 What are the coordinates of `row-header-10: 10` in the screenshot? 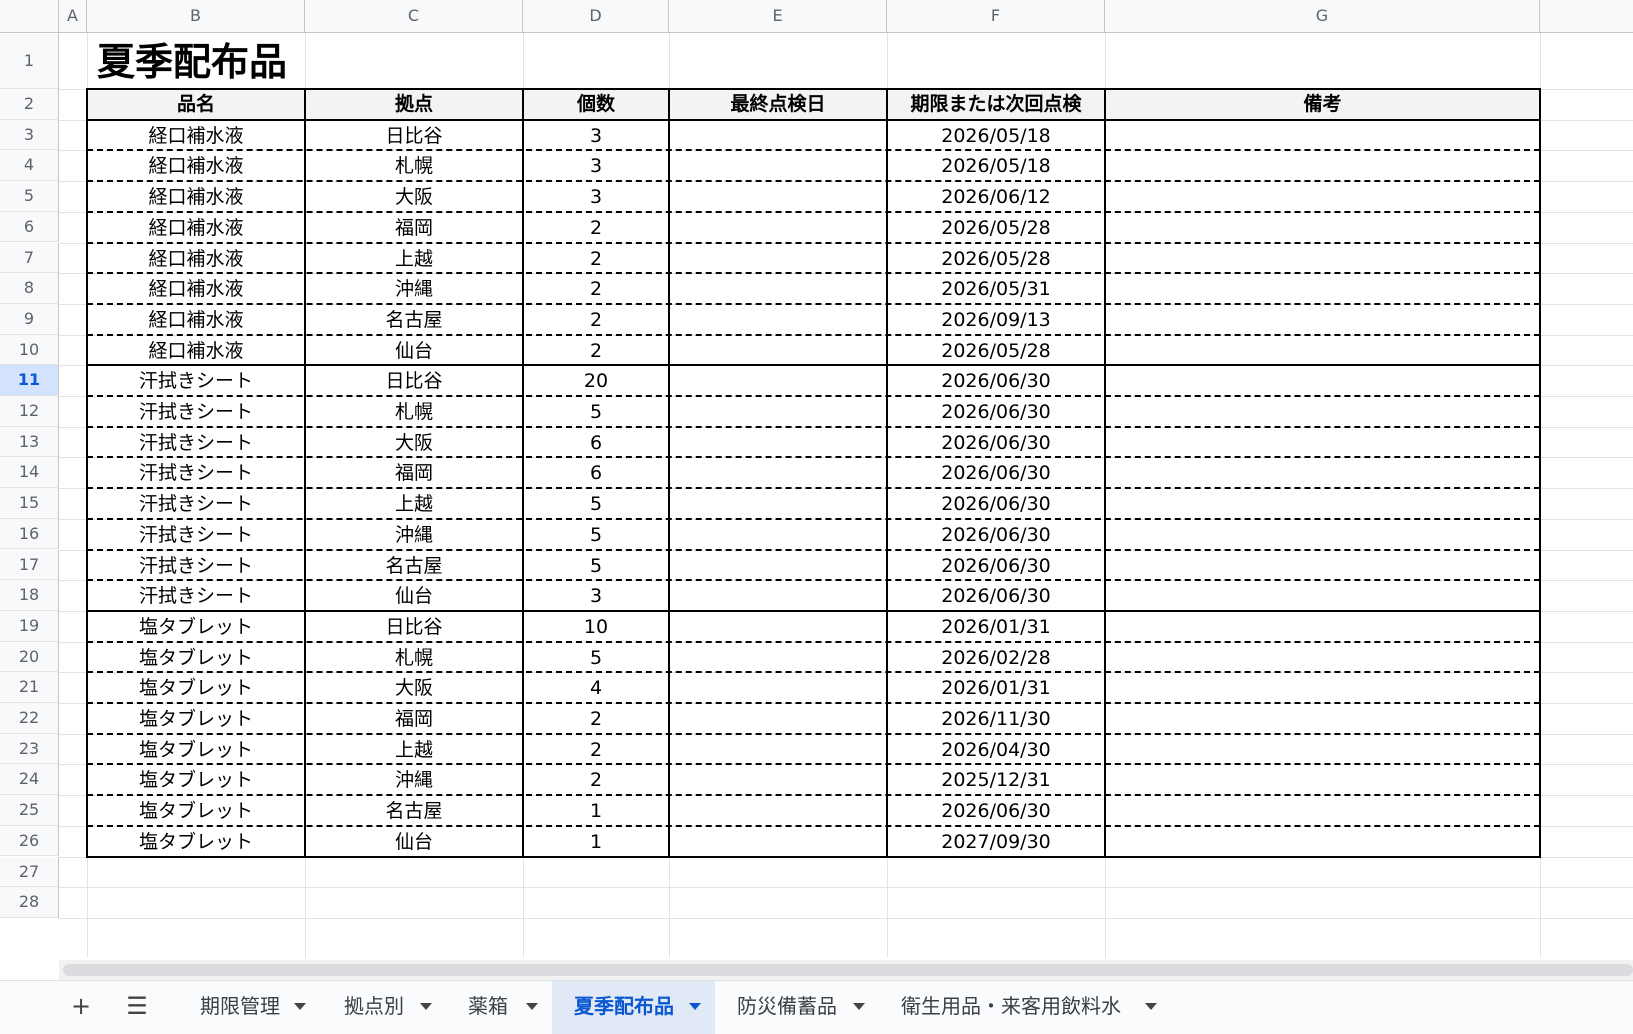 It's located at (29, 350).